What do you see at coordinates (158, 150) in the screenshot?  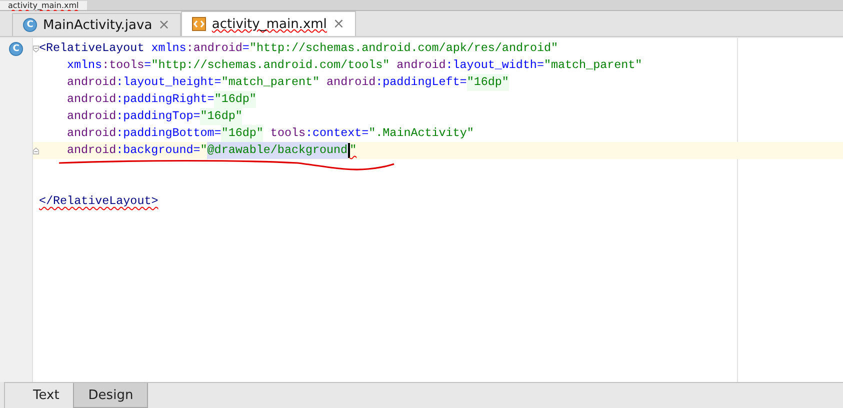 I see `code-token: :background=` at bounding box center [158, 150].